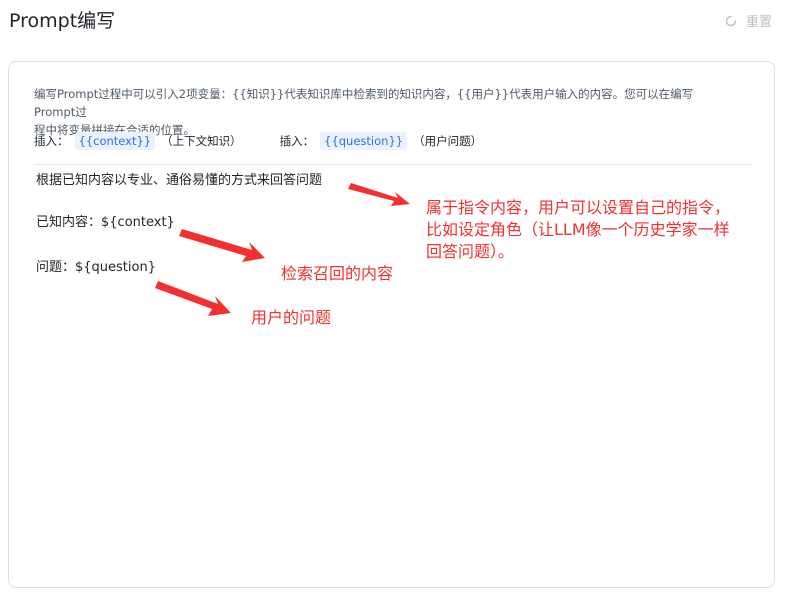 Image resolution: width=786 pixels, height=610 pixels. I want to click on arrow-context, so click(222, 245).